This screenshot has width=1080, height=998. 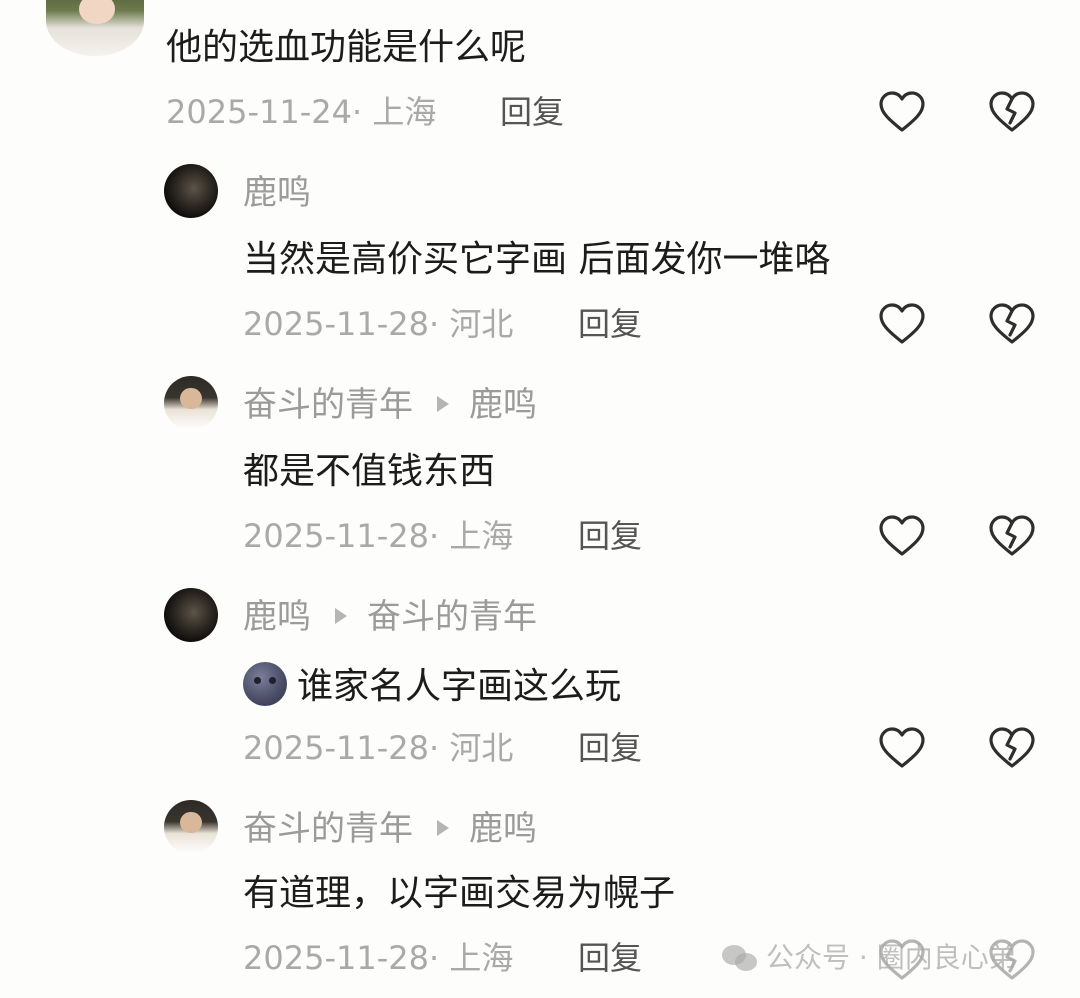 What do you see at coordinates (459, 893) in the screenshot?
I see `comment-text: 有道理，以字画交易为幌子` at bounding box center [459, 893].